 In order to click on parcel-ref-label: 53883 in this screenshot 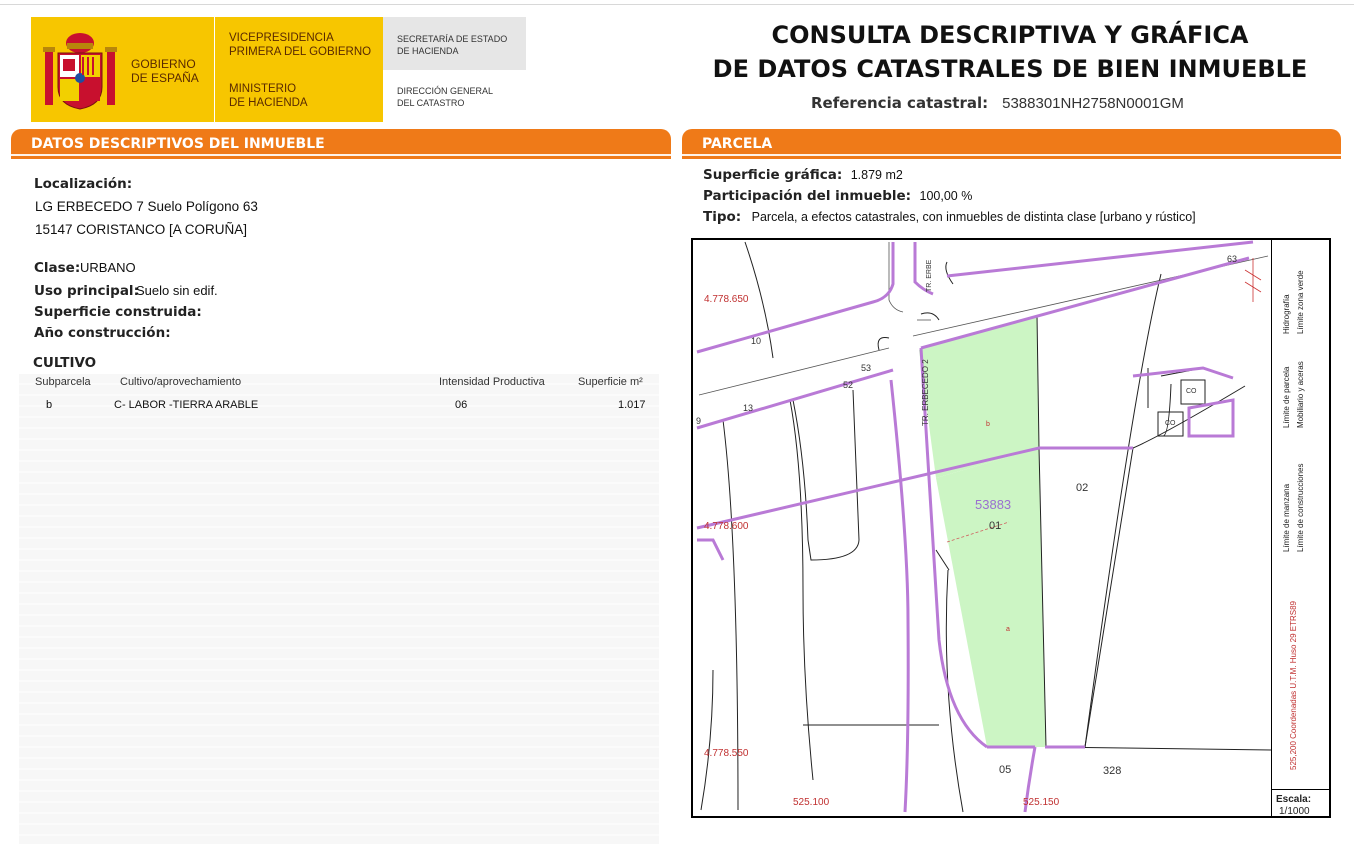, I will do `click(993, 504)`.